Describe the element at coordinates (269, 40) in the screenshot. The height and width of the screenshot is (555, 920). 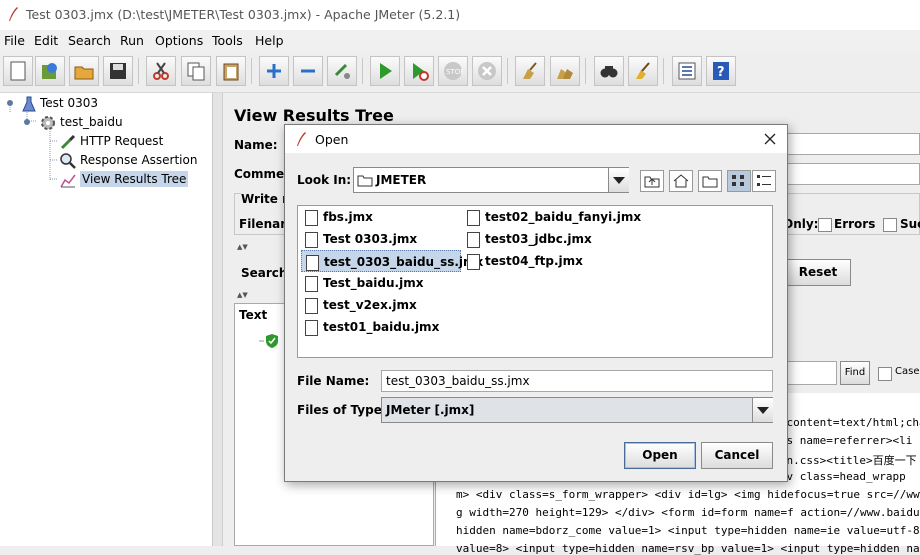
I see `menu-help: Help` at that location.